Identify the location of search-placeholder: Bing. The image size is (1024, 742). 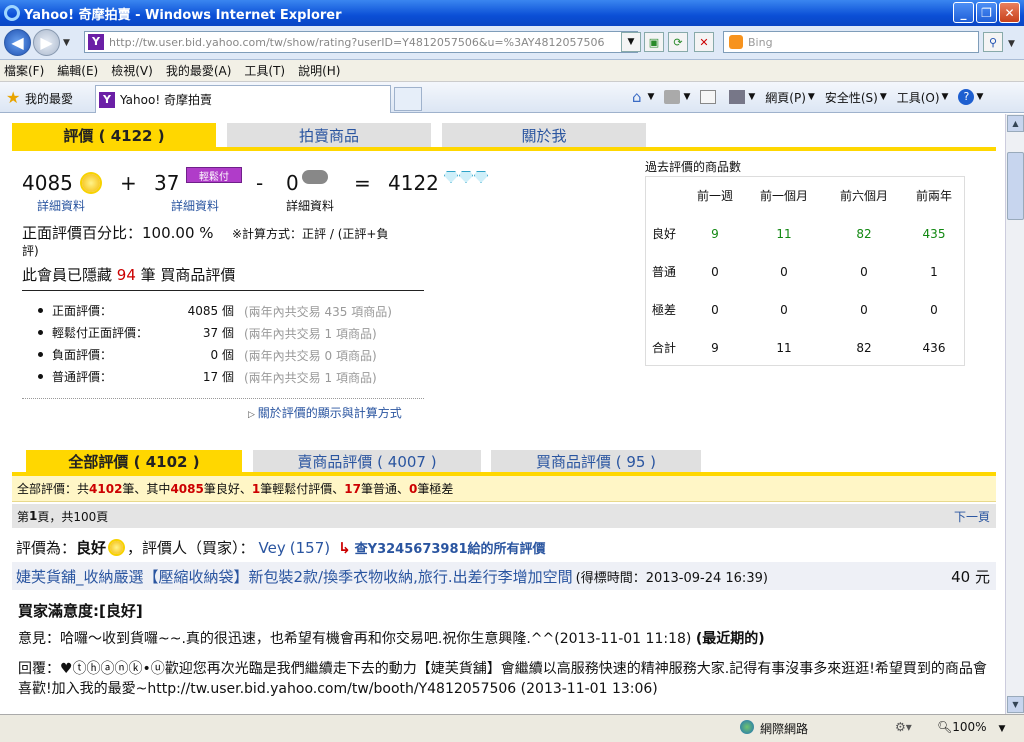
(760, 42).